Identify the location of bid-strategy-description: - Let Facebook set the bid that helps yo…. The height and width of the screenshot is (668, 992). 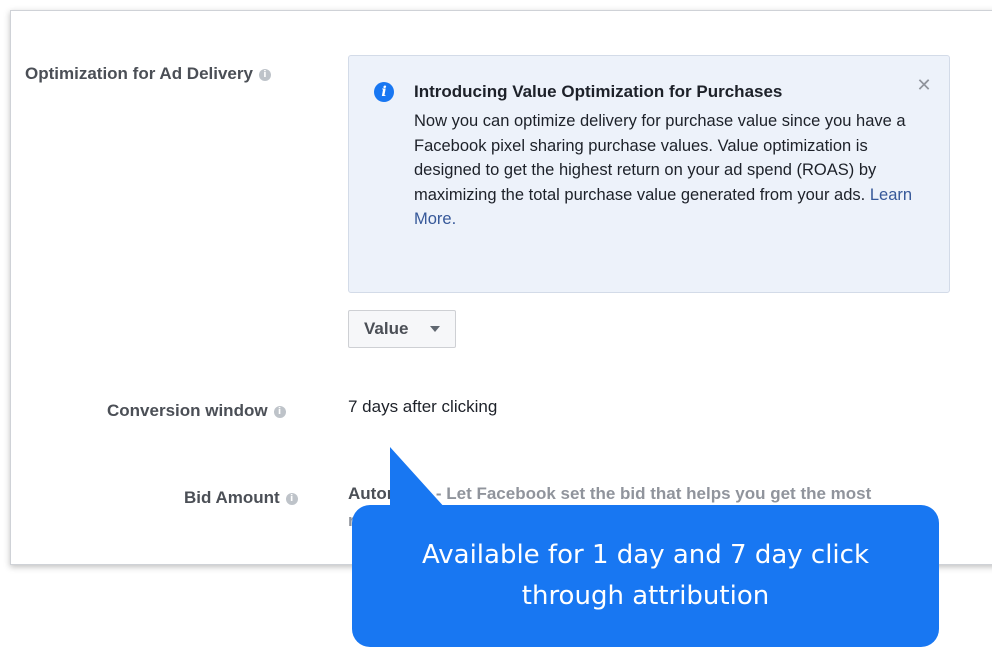
(651, 493).